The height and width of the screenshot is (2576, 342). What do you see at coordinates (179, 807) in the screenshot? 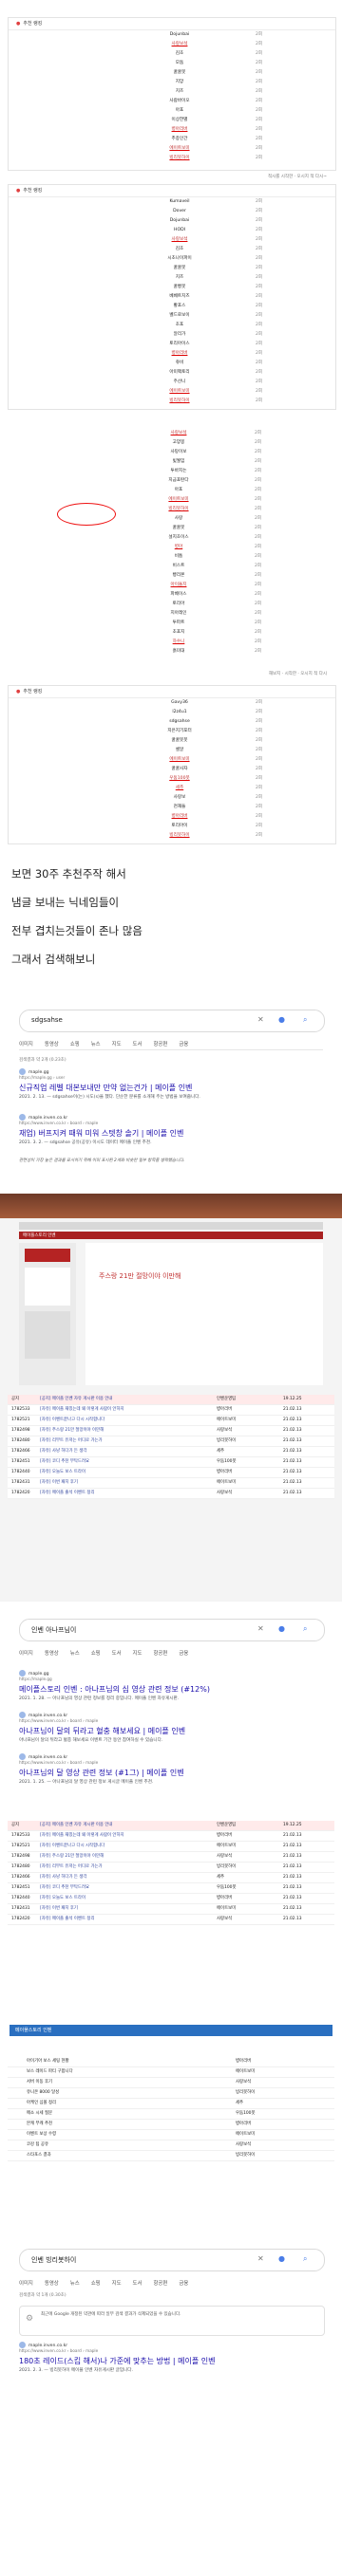
I see `nickname-link: 천재들` at bounding box center [179, 807].